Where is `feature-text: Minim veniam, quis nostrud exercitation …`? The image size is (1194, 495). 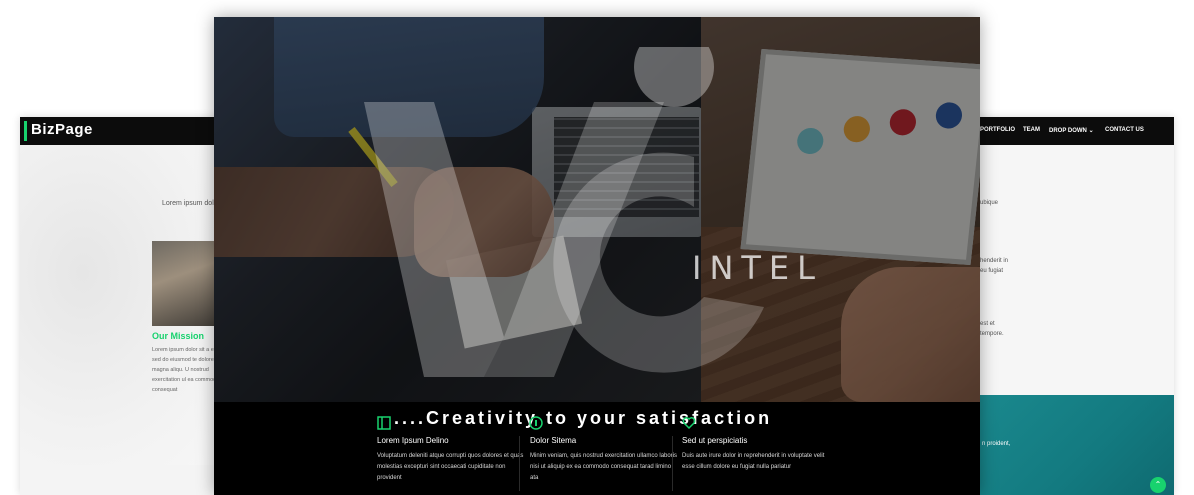 feature-text: Minim veniam, quis nostrud exercitation … is located at coordinates (604, 467).